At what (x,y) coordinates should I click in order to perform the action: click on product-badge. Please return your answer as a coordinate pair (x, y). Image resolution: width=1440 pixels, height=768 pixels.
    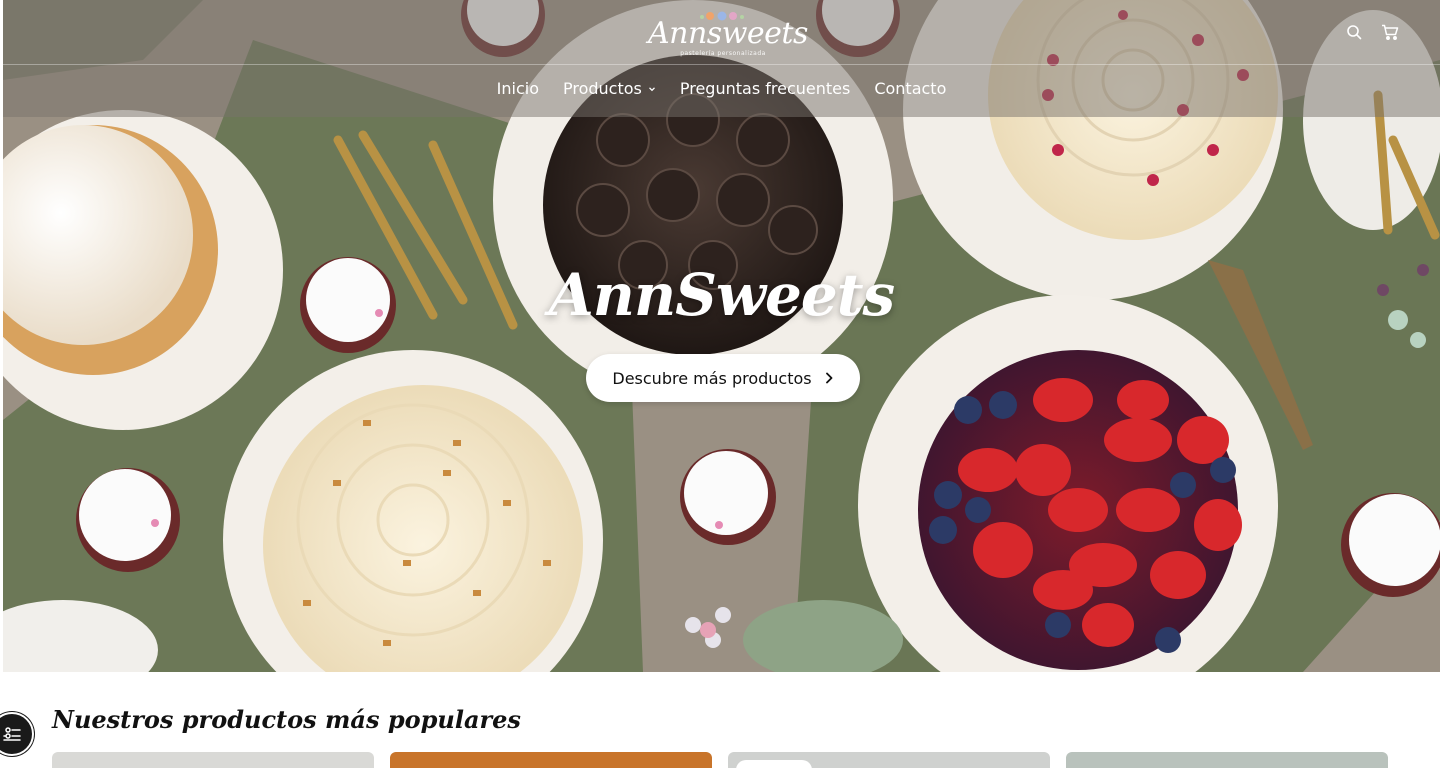
    Looking at the image, I should click on (774, 764).